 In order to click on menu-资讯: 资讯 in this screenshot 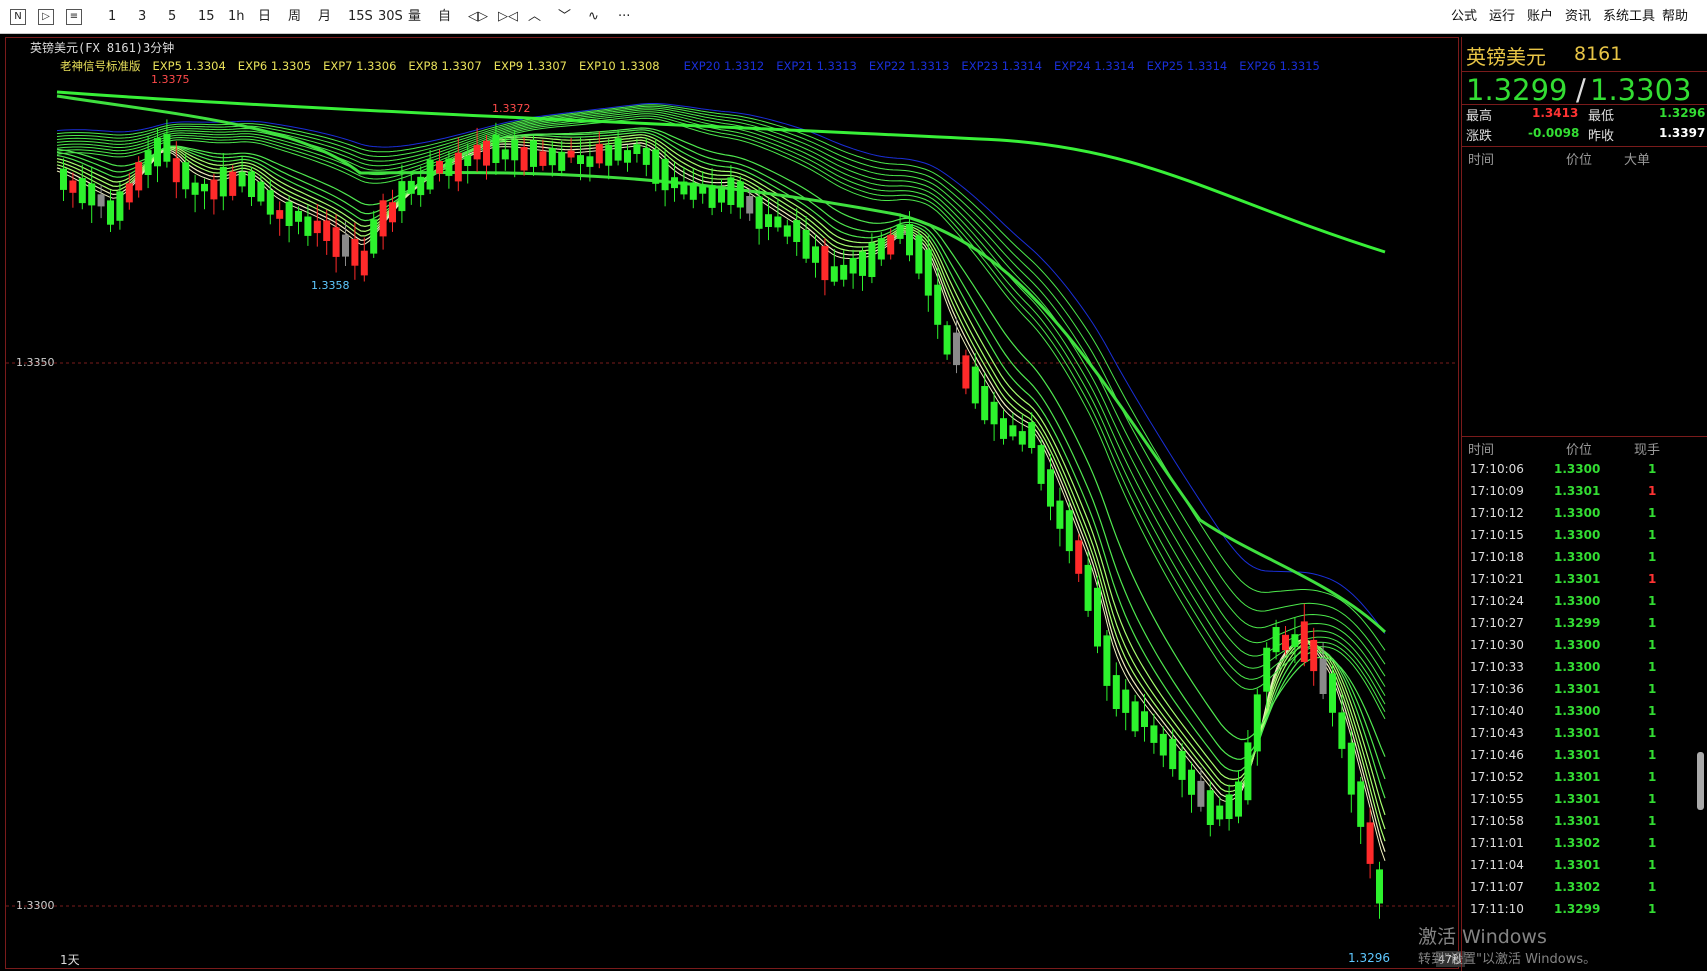, I will do `click(1578, 17)`.